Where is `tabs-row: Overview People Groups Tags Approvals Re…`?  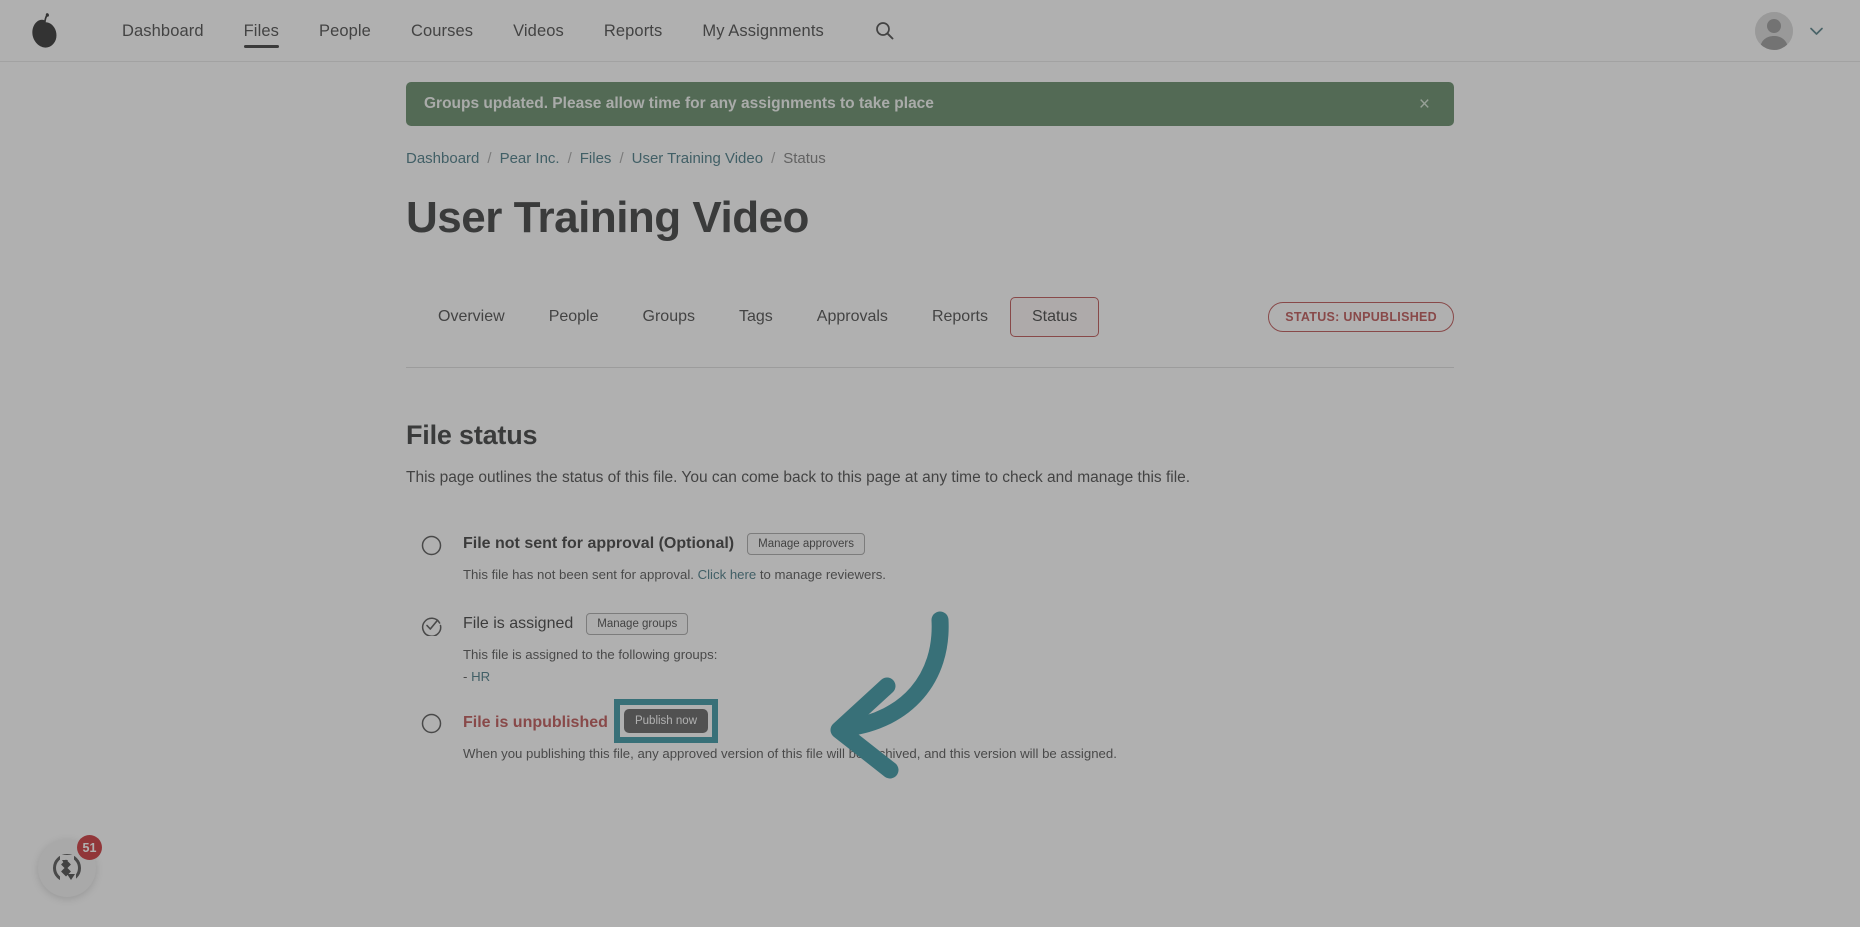 tabs-row: Overview People Groups Tags Approvals Re… is located at coordinates (930, 317).